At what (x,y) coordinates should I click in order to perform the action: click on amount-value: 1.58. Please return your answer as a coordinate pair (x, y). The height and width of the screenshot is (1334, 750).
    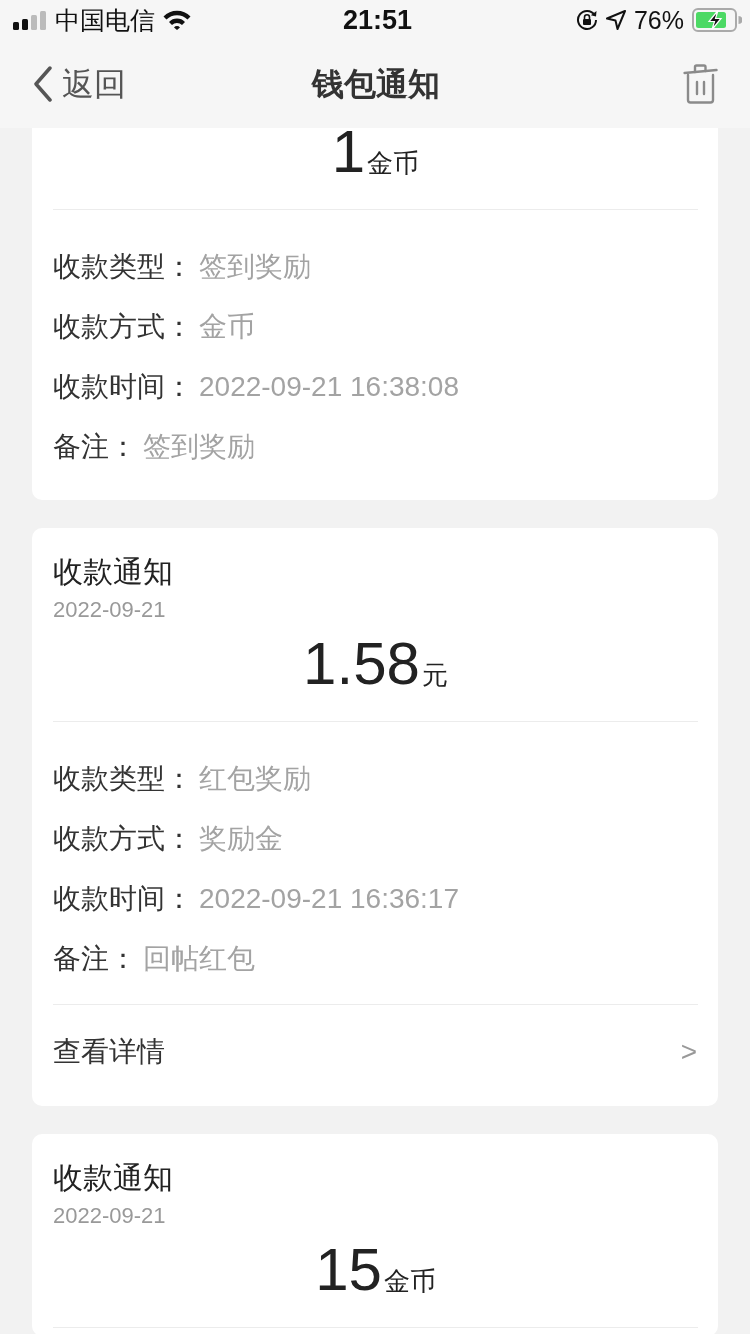
    Looking at the image, I should click on (361, 664).